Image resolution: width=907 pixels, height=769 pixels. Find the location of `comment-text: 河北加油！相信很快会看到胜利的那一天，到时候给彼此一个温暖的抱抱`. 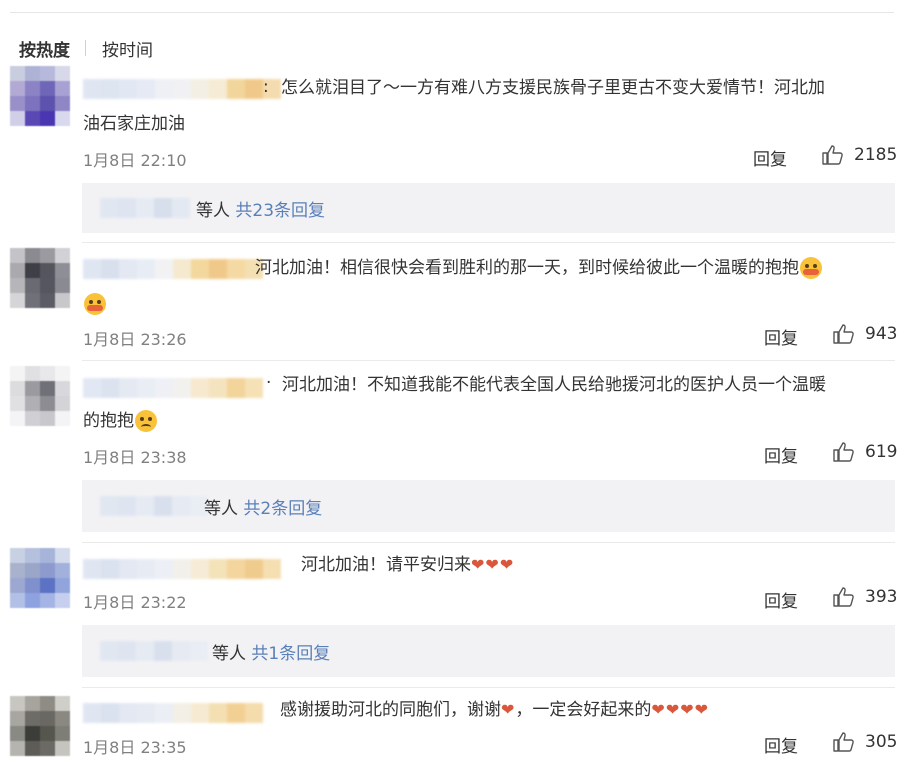

comment-text: 河北加油！相信很快会看到胜利的那一天，到时候给彼此一个温暖的抱抱 is located at coordinates (575, 268).